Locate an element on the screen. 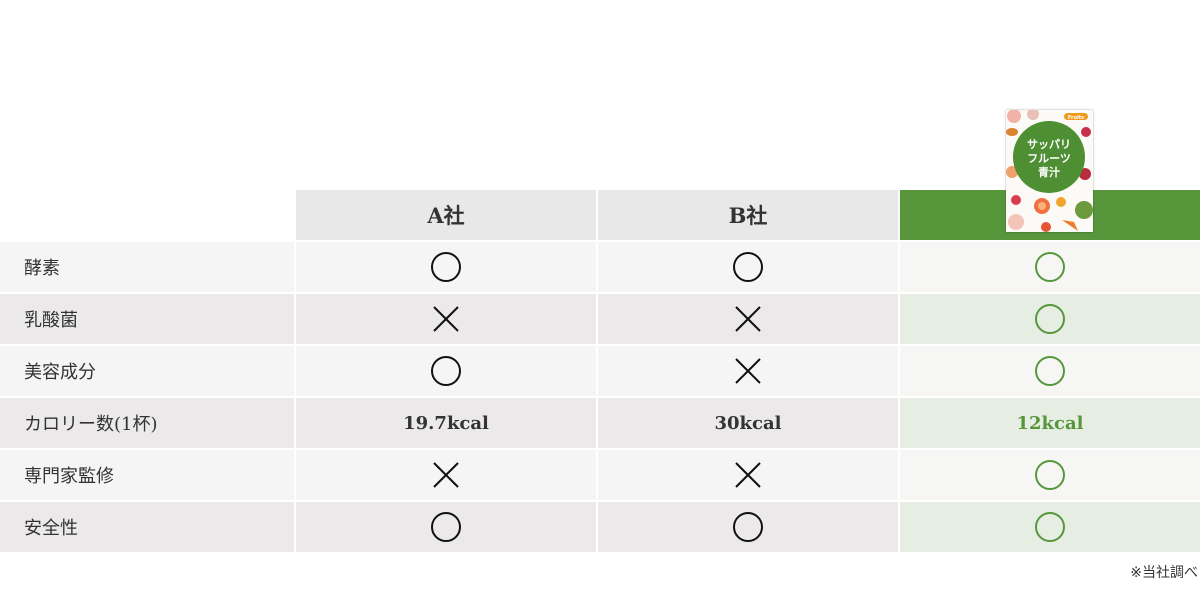 Image resolution: width=1200 pixels, height=611 pixels. package-name-line1: サッパリ is located at coordinates (1049, 144).